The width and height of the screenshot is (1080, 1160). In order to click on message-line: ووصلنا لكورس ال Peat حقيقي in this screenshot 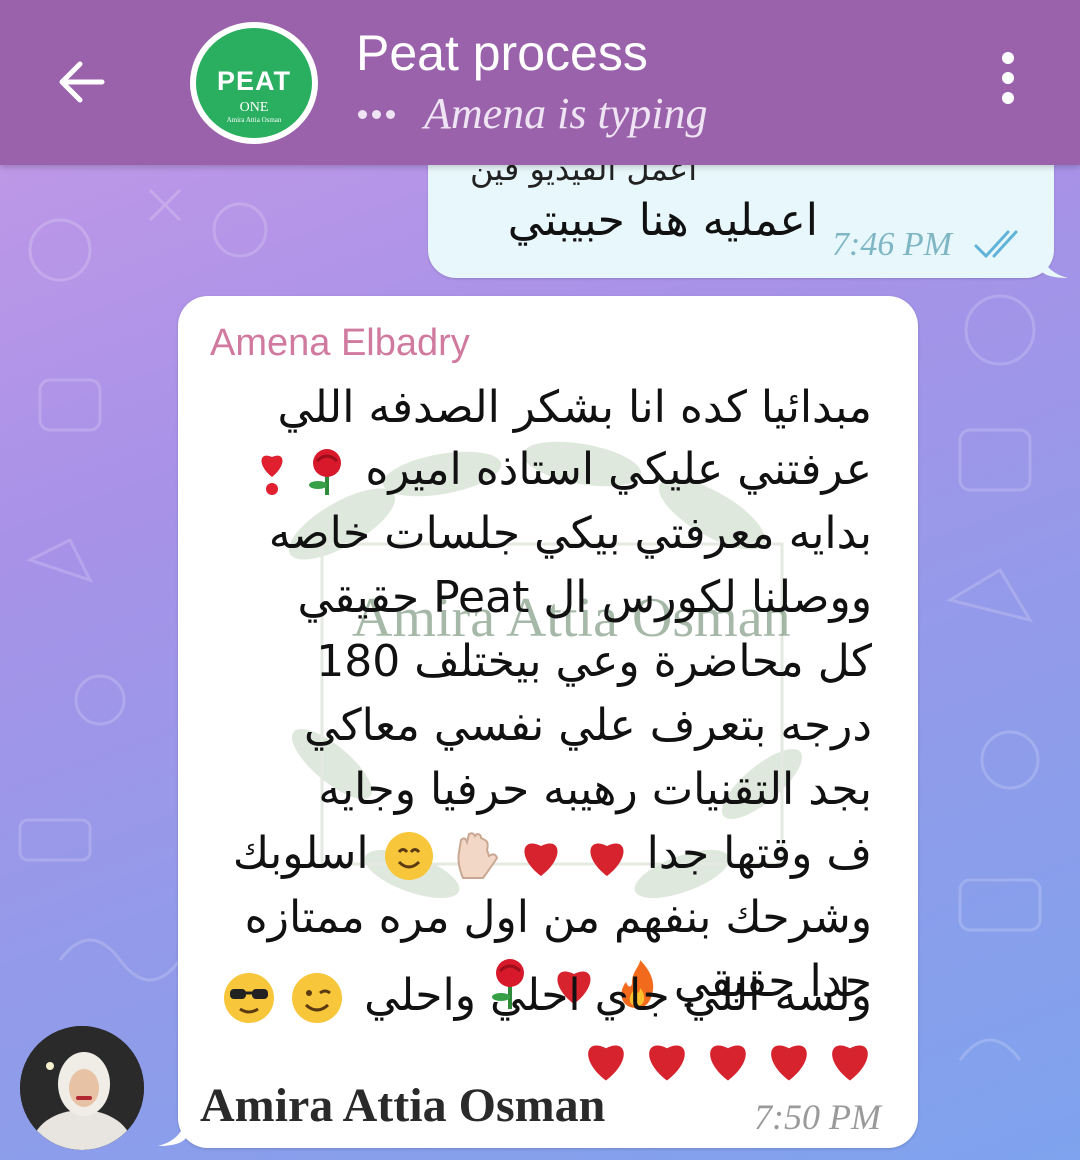, I will do `click(584, 597)`.